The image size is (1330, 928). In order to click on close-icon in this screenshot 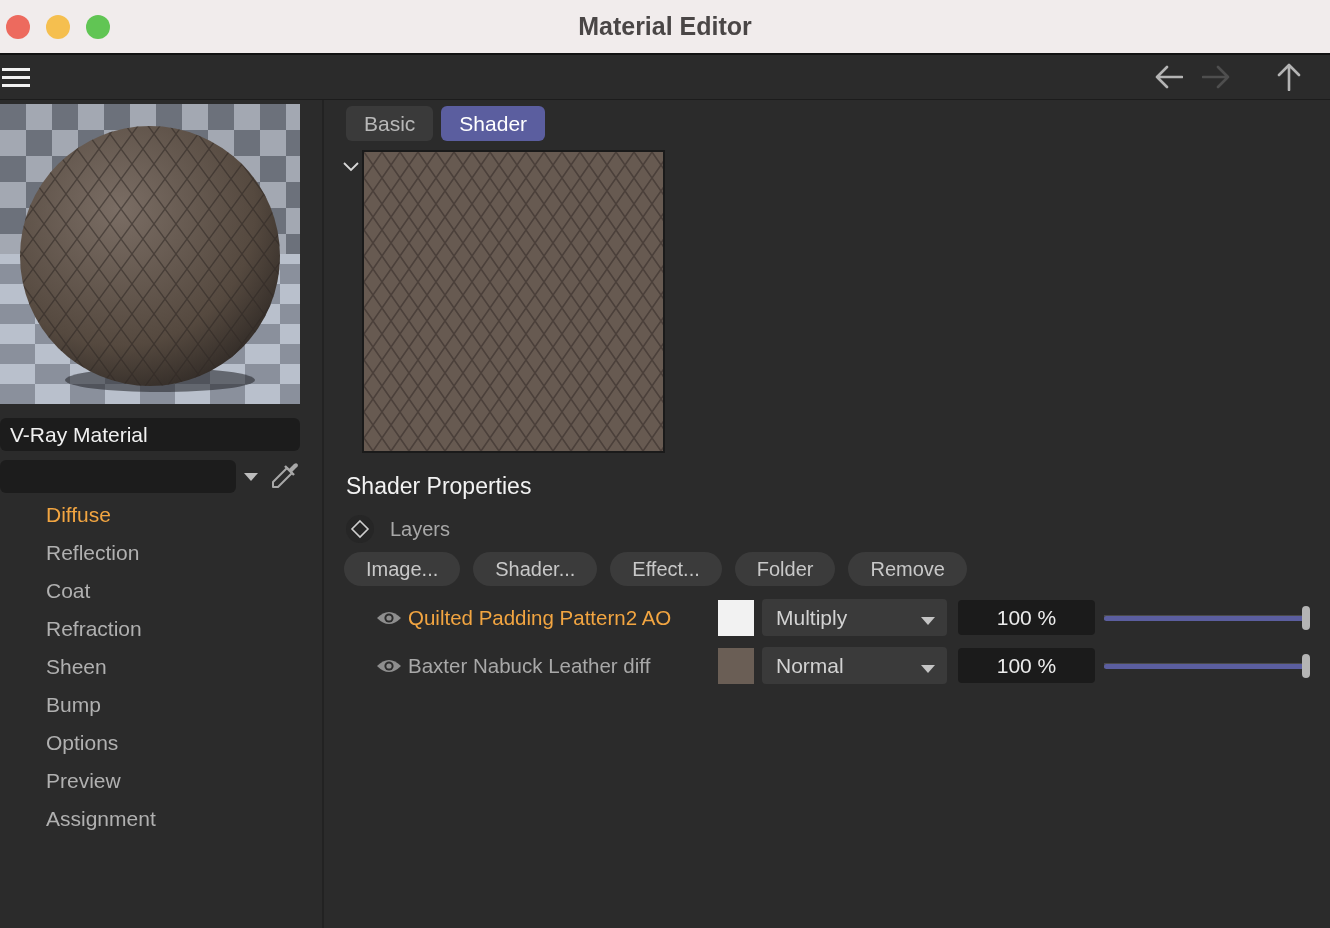, I will do `click(18, 26)`.